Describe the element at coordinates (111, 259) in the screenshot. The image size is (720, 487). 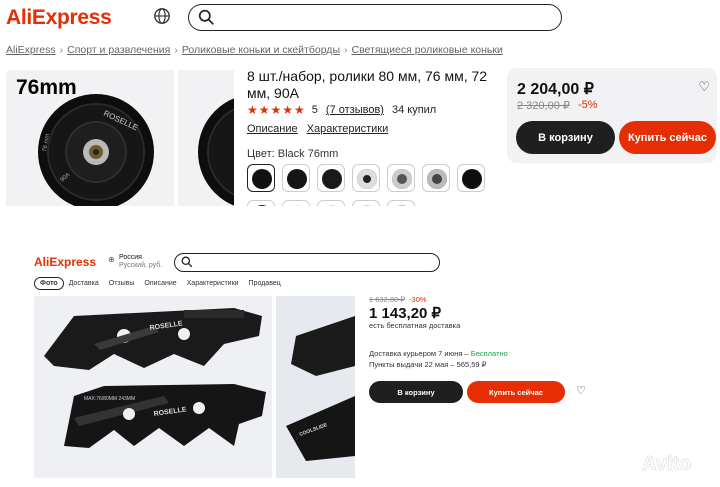
I see `globe-icon: ⊕` at that location.